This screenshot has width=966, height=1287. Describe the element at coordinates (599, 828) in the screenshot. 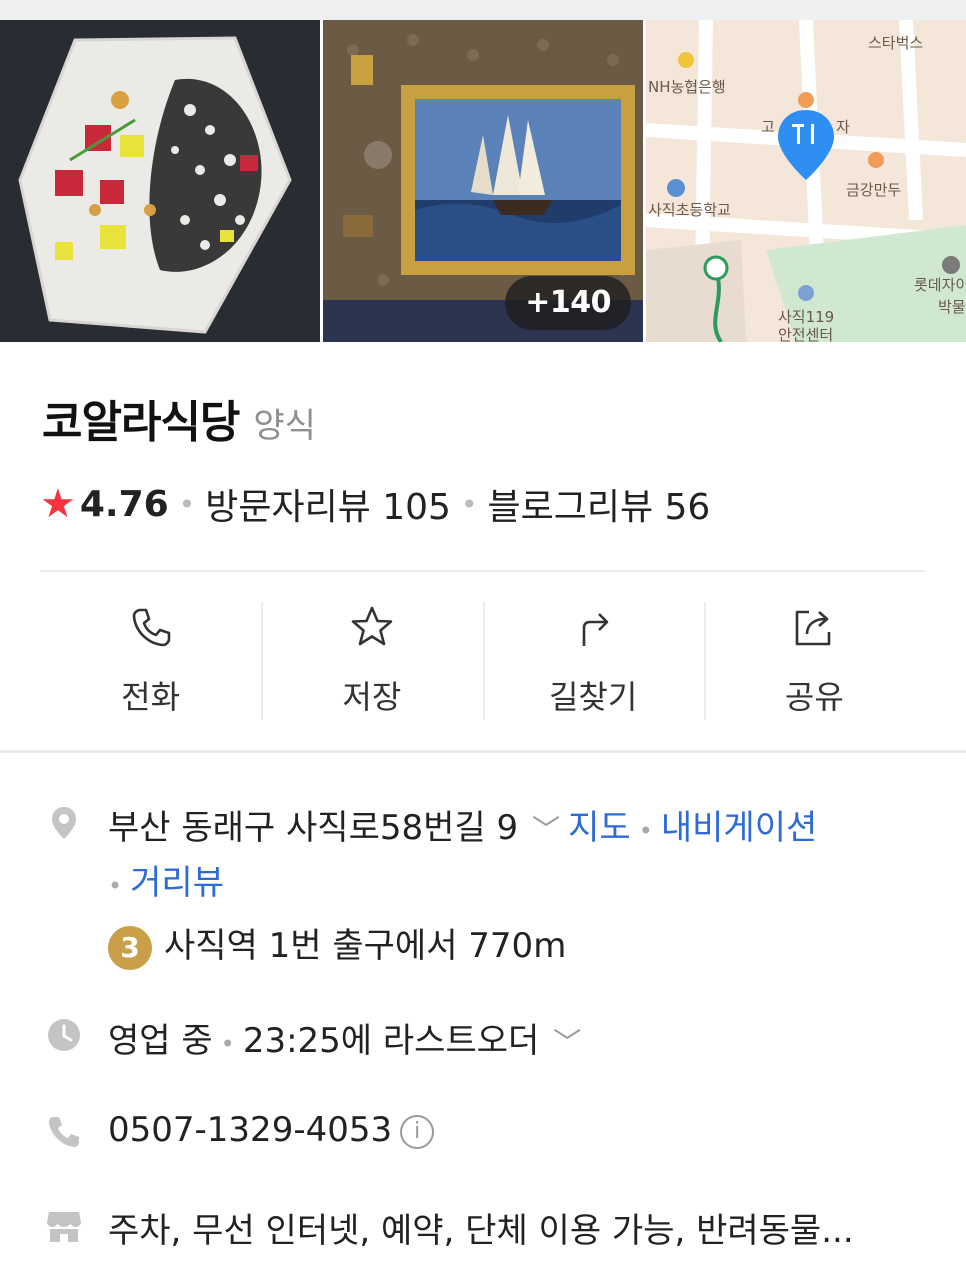

I see `map-link: 지도` at that location.